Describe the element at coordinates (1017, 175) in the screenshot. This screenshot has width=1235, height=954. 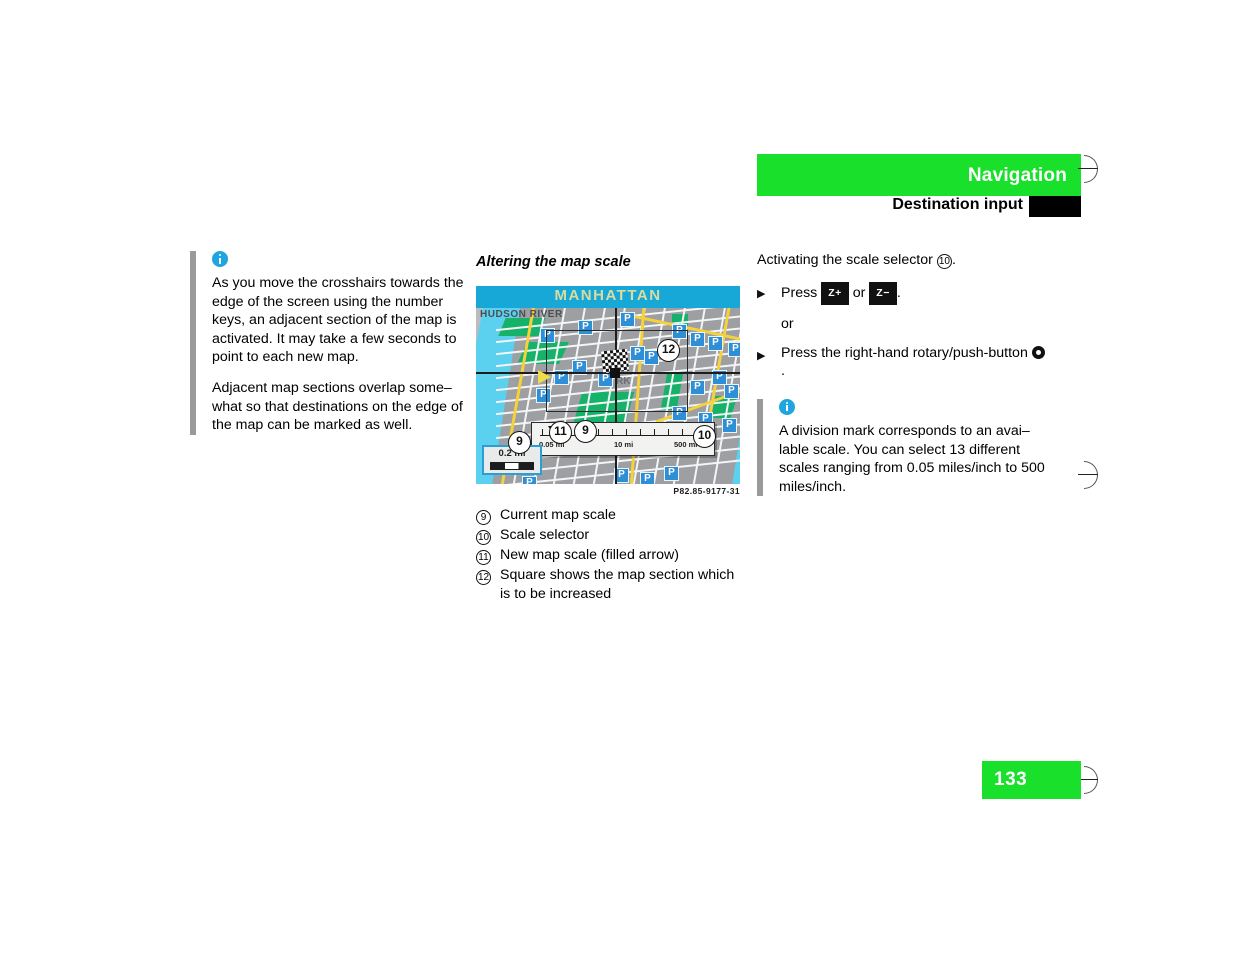
I see `page-title: Navigation` at that location.